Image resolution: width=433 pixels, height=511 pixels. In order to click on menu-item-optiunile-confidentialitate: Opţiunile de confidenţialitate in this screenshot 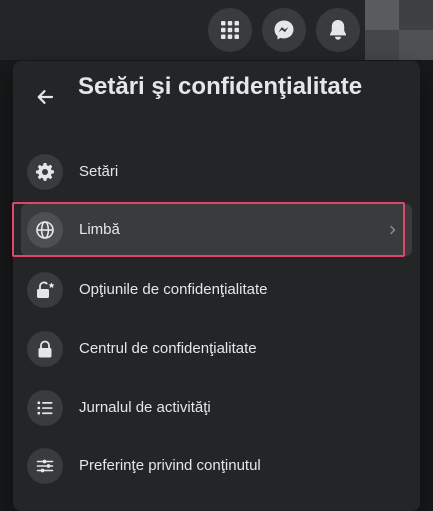, I will do `click(216, 290)`.